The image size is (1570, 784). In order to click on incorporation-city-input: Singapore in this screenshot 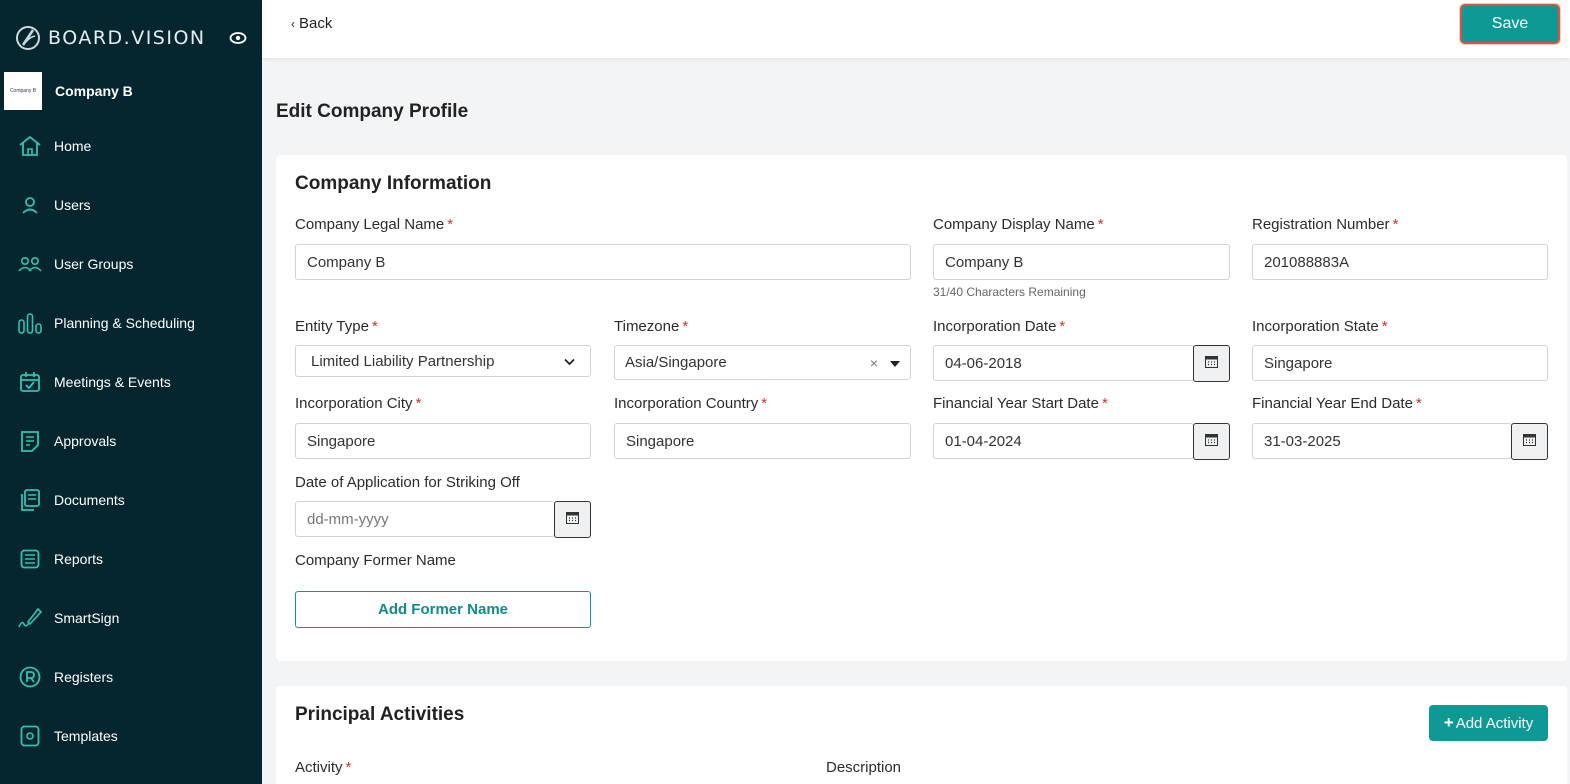, I will do `click(443, 441)`.